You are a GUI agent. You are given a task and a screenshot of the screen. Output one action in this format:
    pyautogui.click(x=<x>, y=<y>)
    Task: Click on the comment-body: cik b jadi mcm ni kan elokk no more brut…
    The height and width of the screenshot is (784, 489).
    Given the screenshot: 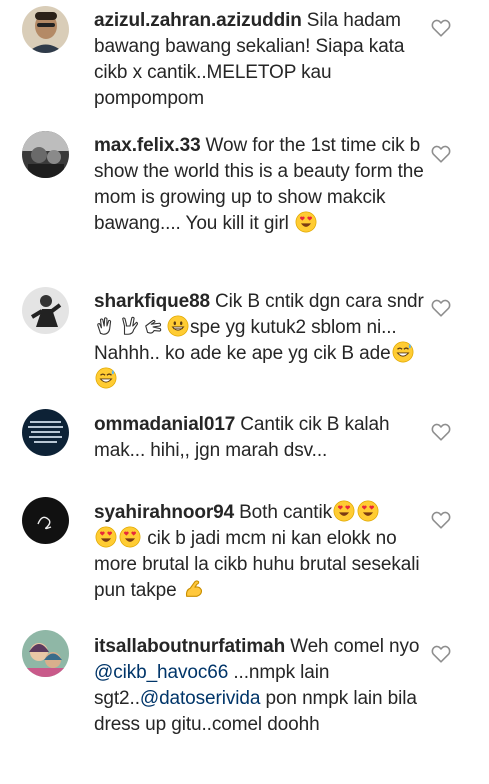 What is the action you would take?
    pyautogui.click(x=257, y=564)
    